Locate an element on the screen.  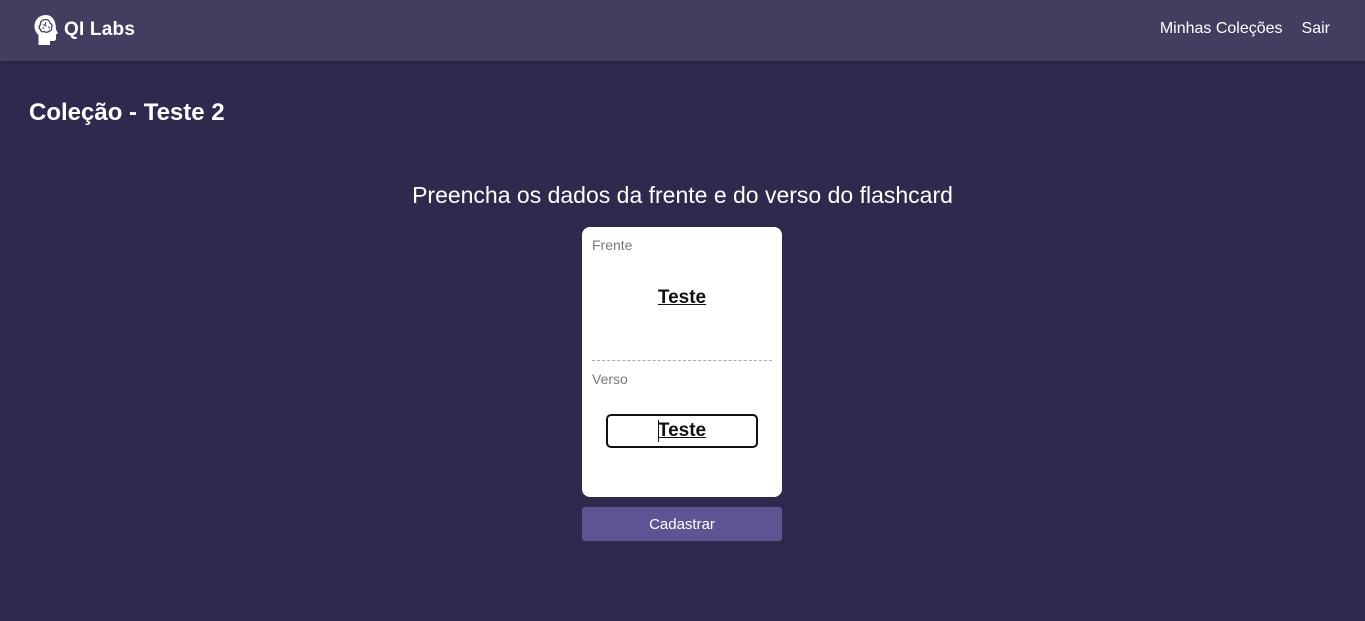
card-divider is located at coordinates (682, 360).